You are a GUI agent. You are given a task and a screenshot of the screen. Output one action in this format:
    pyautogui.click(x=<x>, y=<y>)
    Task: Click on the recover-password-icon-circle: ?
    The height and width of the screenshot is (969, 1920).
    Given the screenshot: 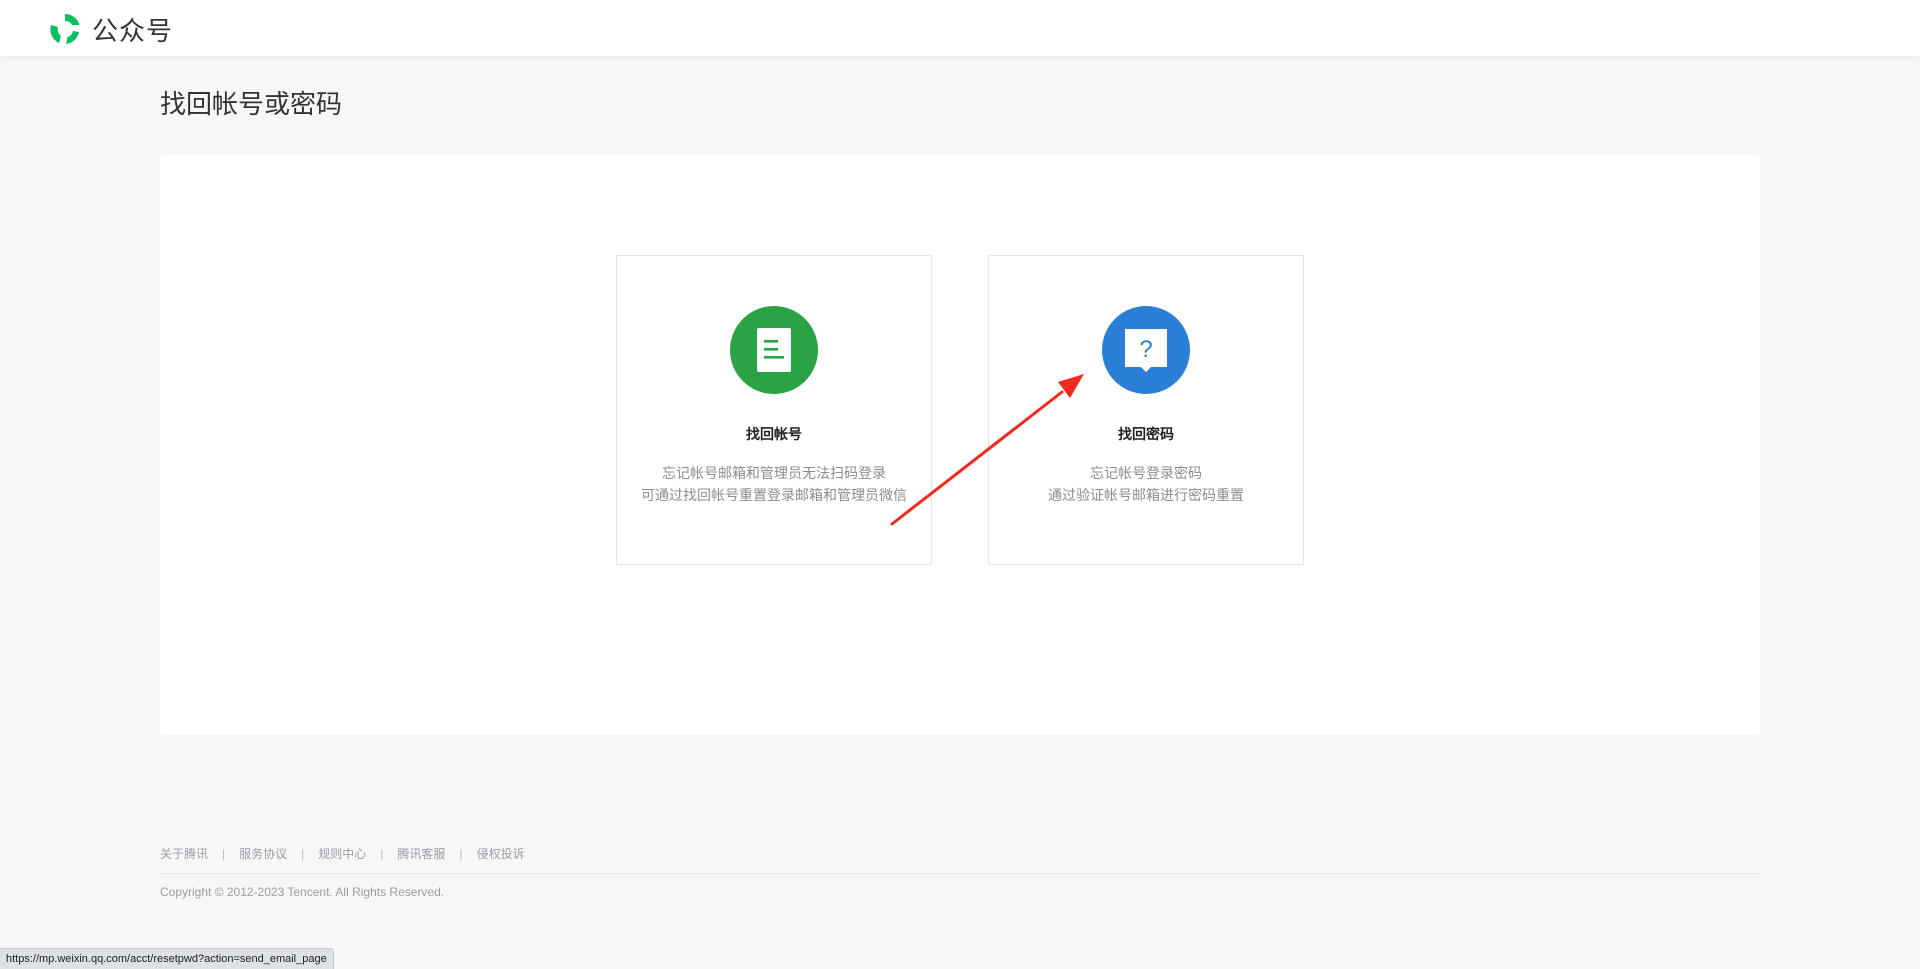 What is the action you would take?
    pyautogui.click(x=1146, y=350)
    